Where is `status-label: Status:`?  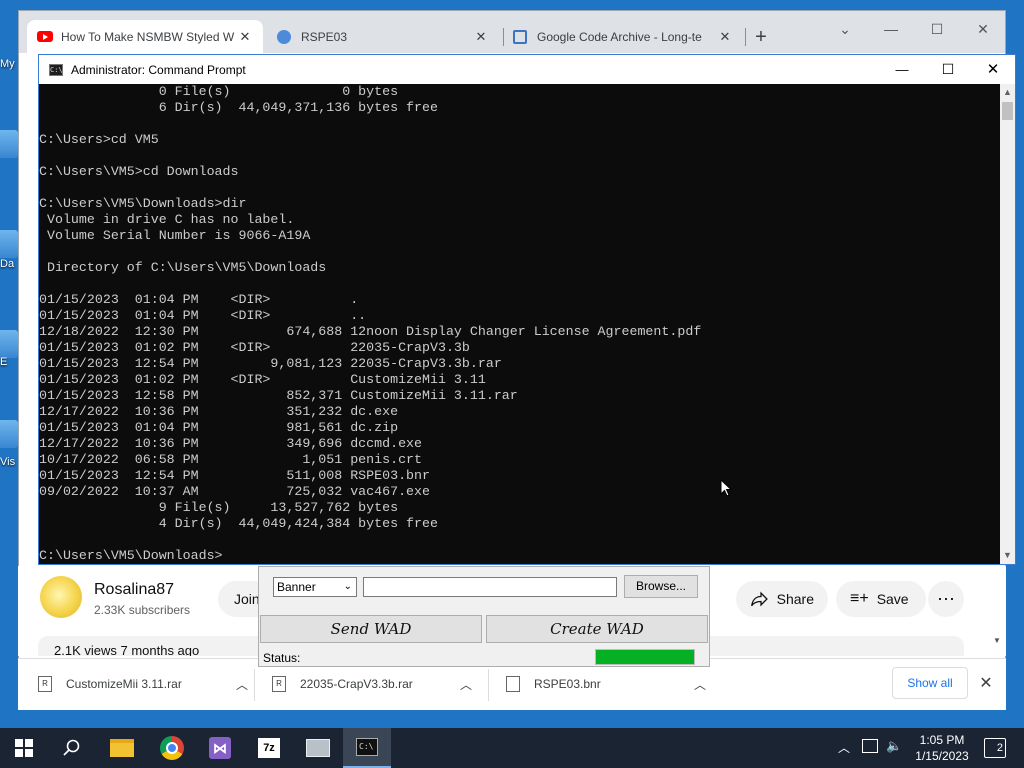
status-label: Status: is located at coordinates (282, 658).